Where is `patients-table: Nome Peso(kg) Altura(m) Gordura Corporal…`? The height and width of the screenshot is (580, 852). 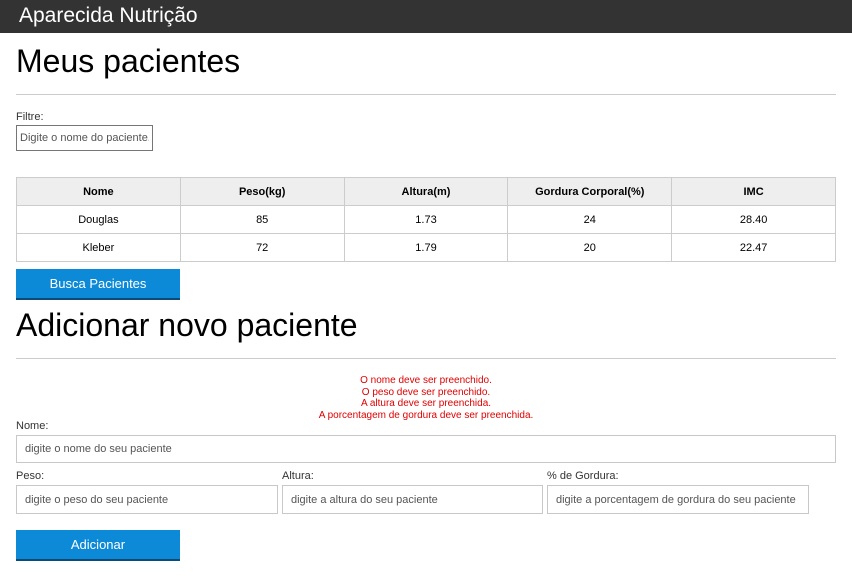 patients-table: Nome Peso(kg) Altura(m) Gordura Corporal… is located at coordinates (426, 219).